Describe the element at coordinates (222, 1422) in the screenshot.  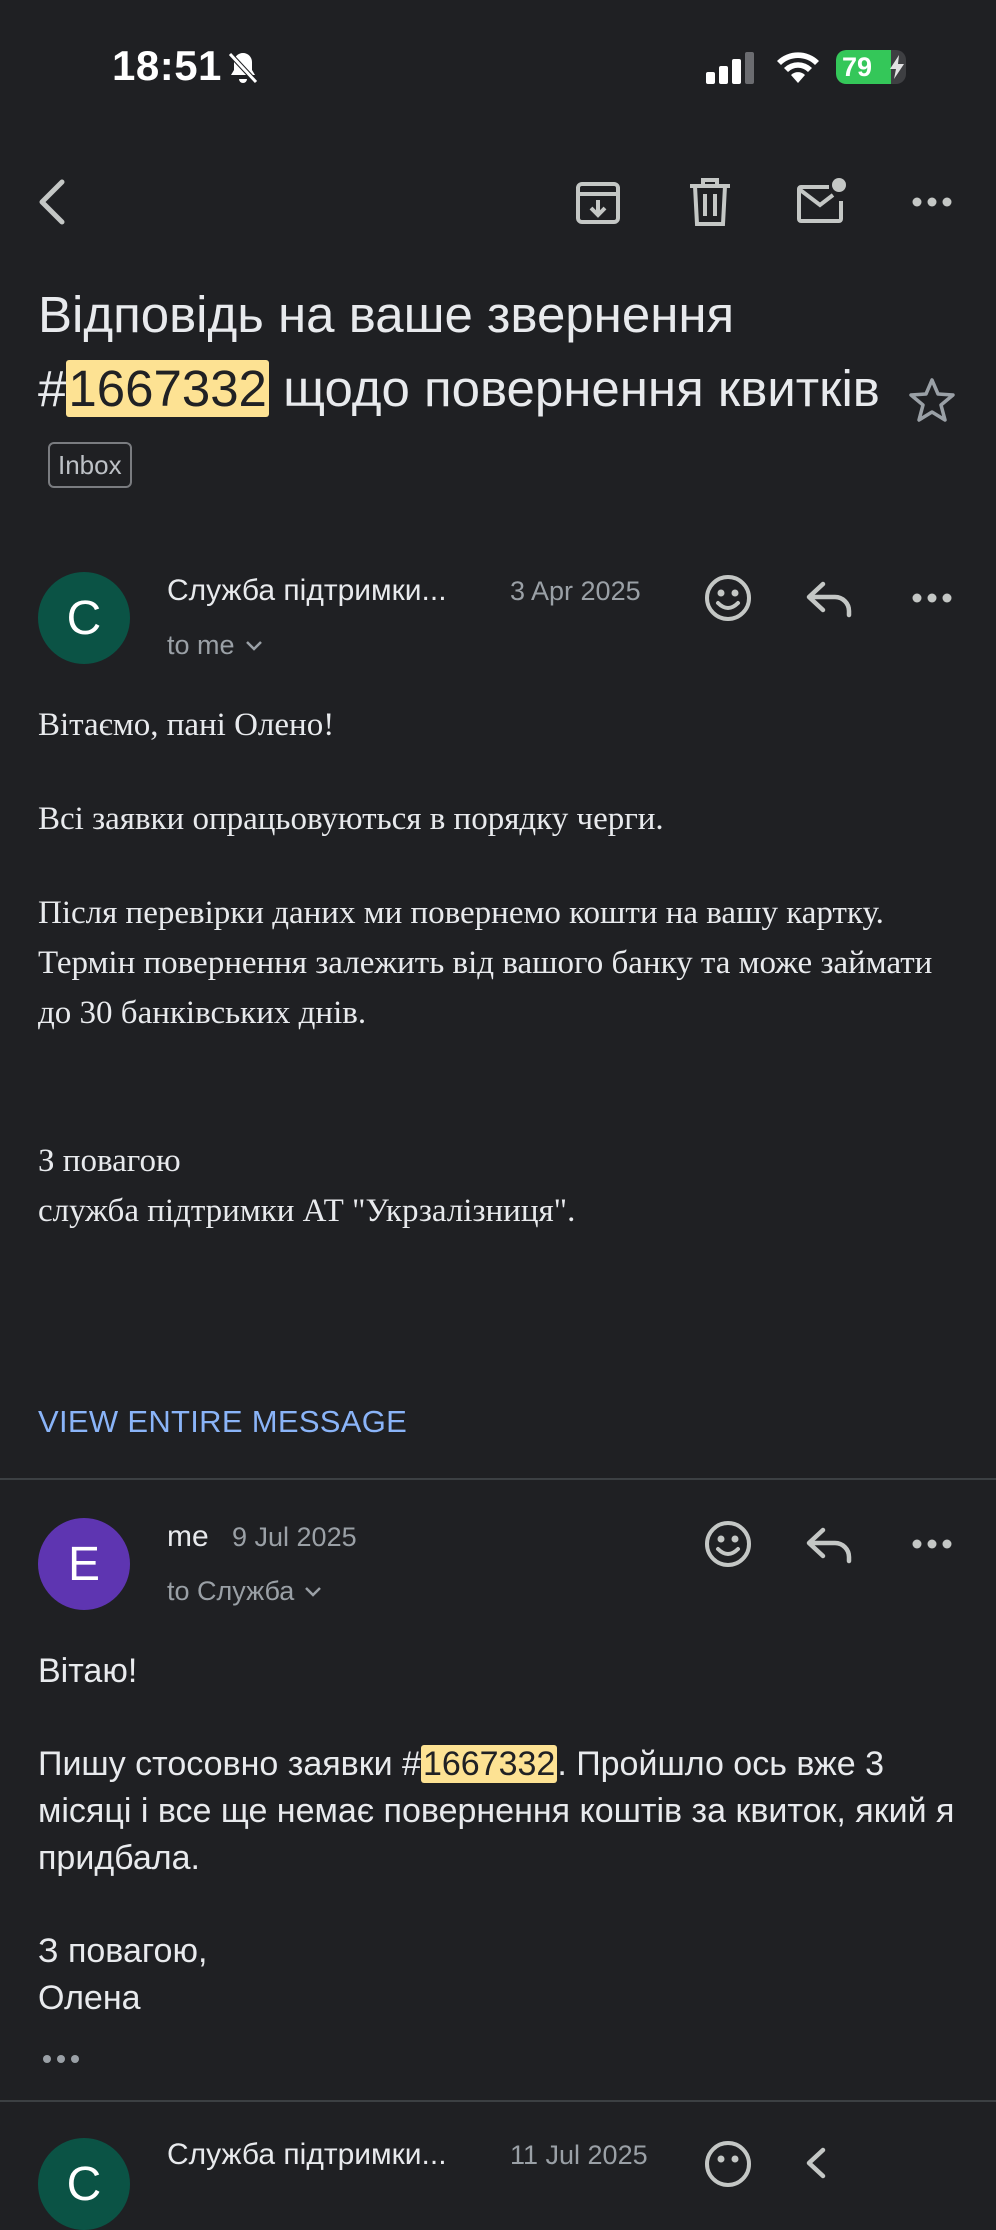
I see `view-entire-message-link: VIEW ENTIRE MESSAGE` at that location.